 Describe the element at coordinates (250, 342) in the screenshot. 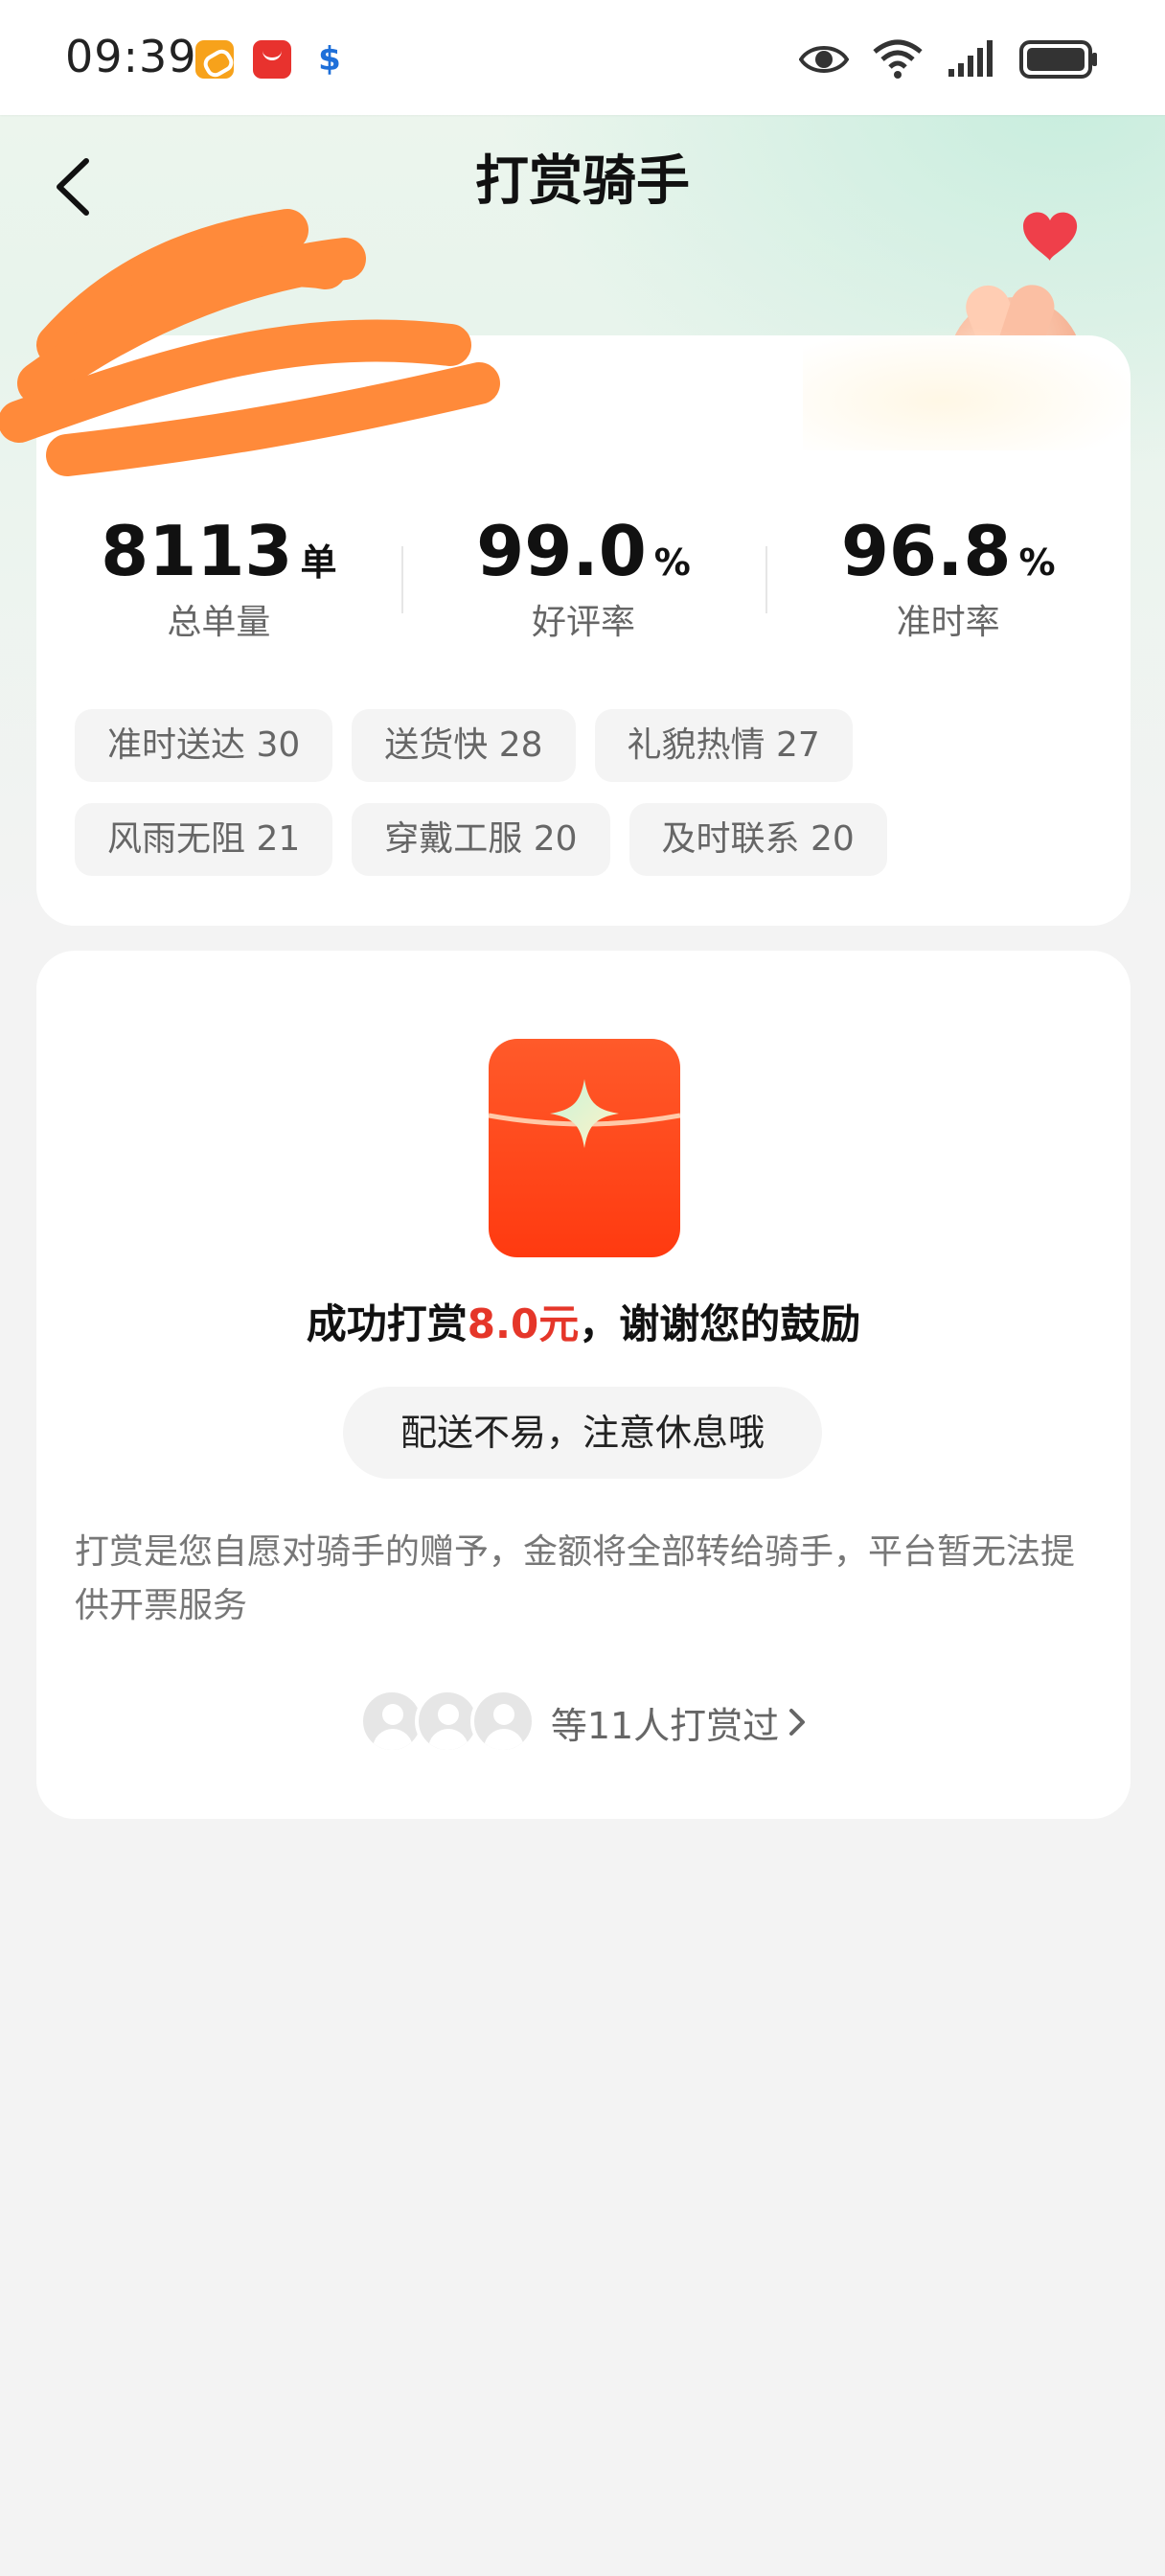

I see `redacted-rider-name` at that location.